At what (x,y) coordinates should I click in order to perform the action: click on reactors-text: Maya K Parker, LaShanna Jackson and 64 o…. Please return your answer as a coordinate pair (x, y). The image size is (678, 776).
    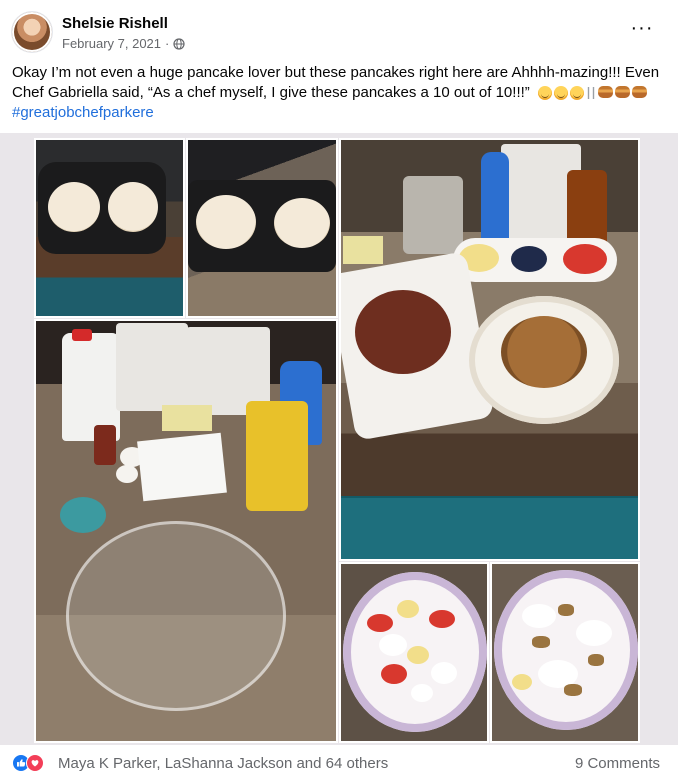
    Looking at the image, I should click on (223, 763).